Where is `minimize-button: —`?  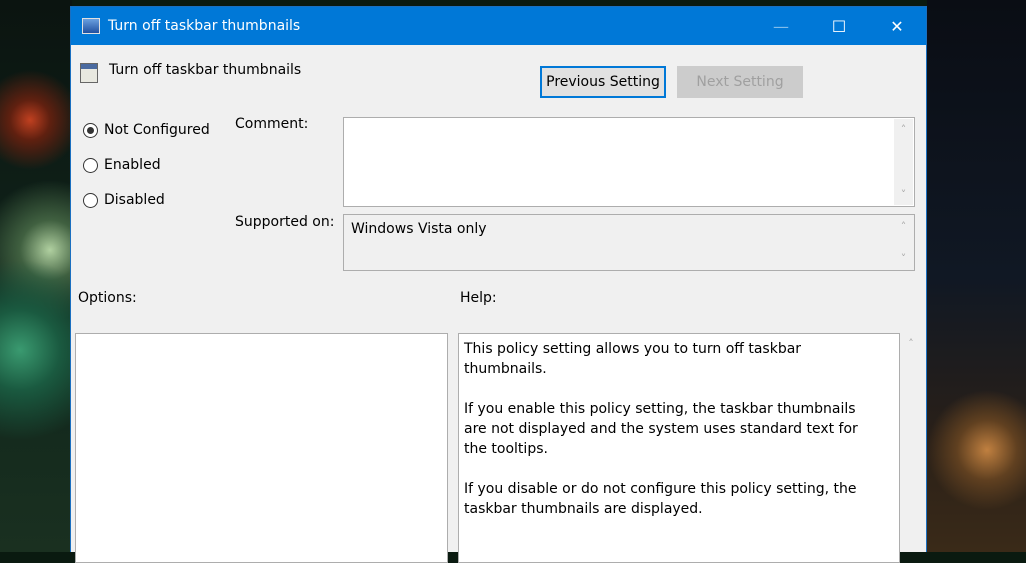 minimize-button: — is located at coordinates (781, 26).